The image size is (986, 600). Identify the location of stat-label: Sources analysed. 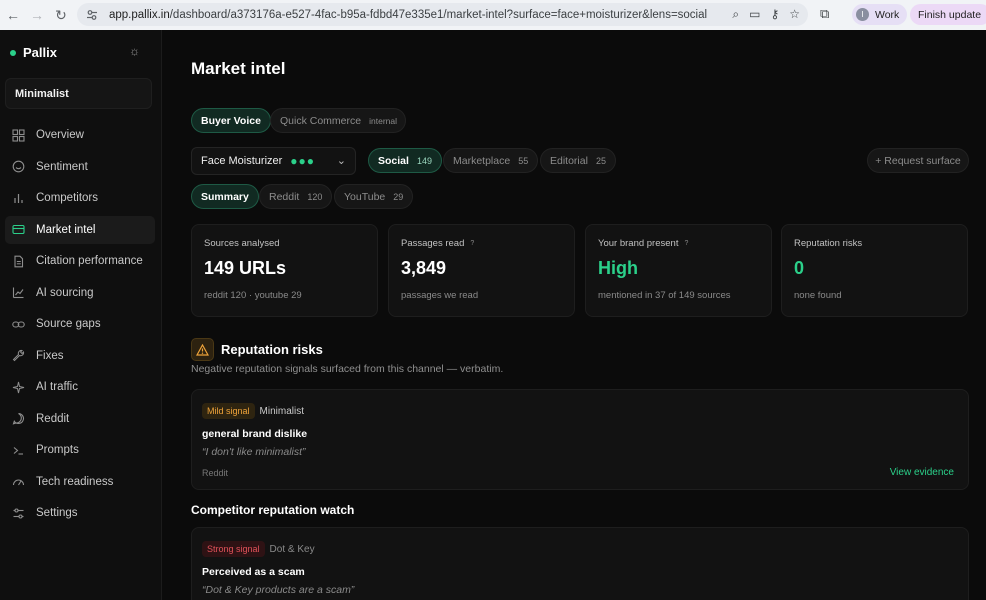
(242, 243).